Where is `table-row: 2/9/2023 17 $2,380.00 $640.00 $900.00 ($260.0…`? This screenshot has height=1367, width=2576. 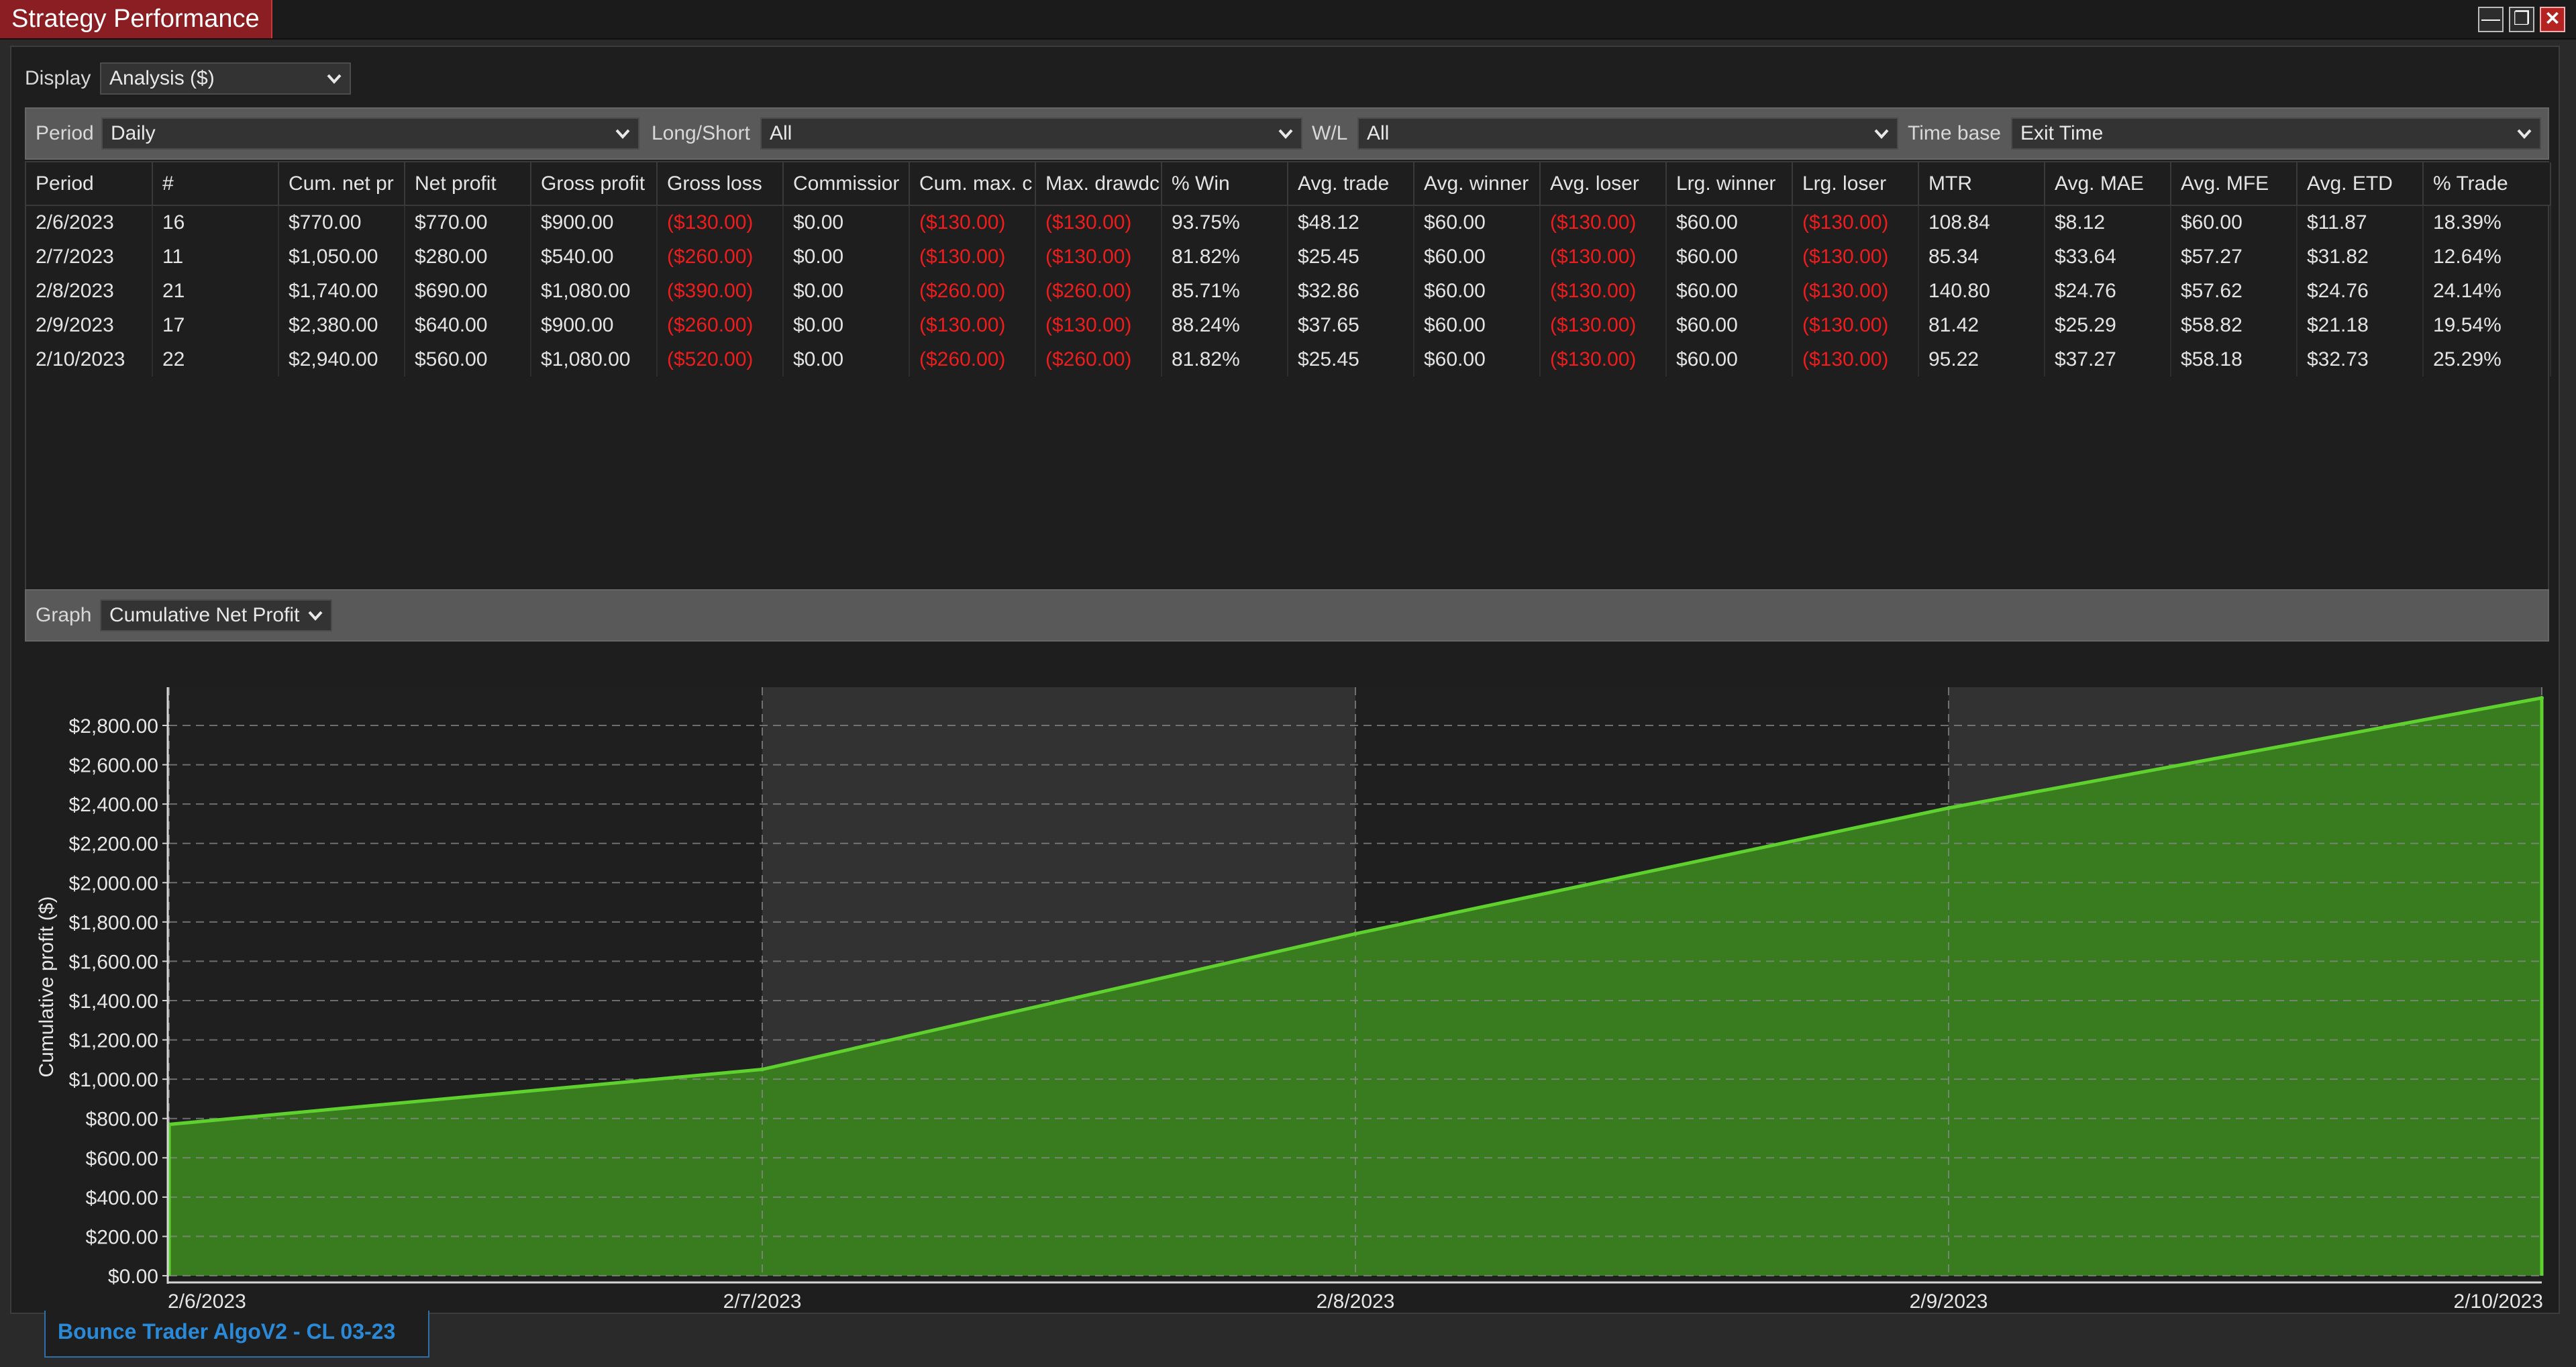
table-row: 2/9/2023 17 $2,380.00 $640.00 $900.00 ($260.0… is located at coordinates (1288, 325).